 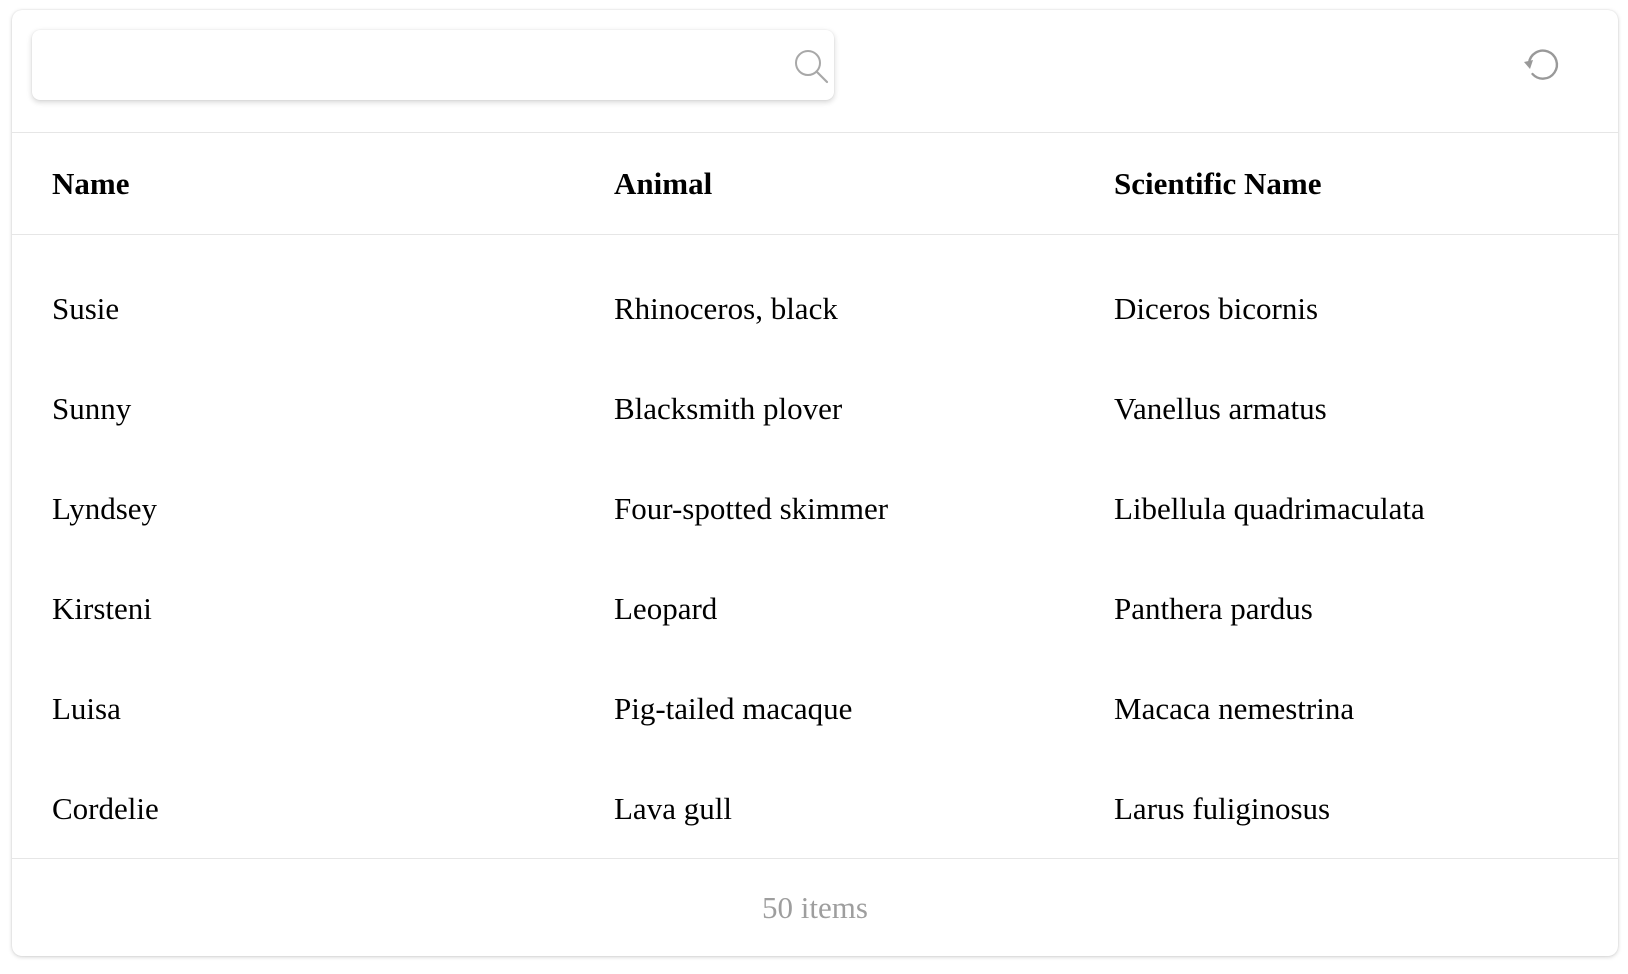 I want to click on table-row: Sunny Blacksmith plover Vanellus armatus, so click(x=815, y=409).